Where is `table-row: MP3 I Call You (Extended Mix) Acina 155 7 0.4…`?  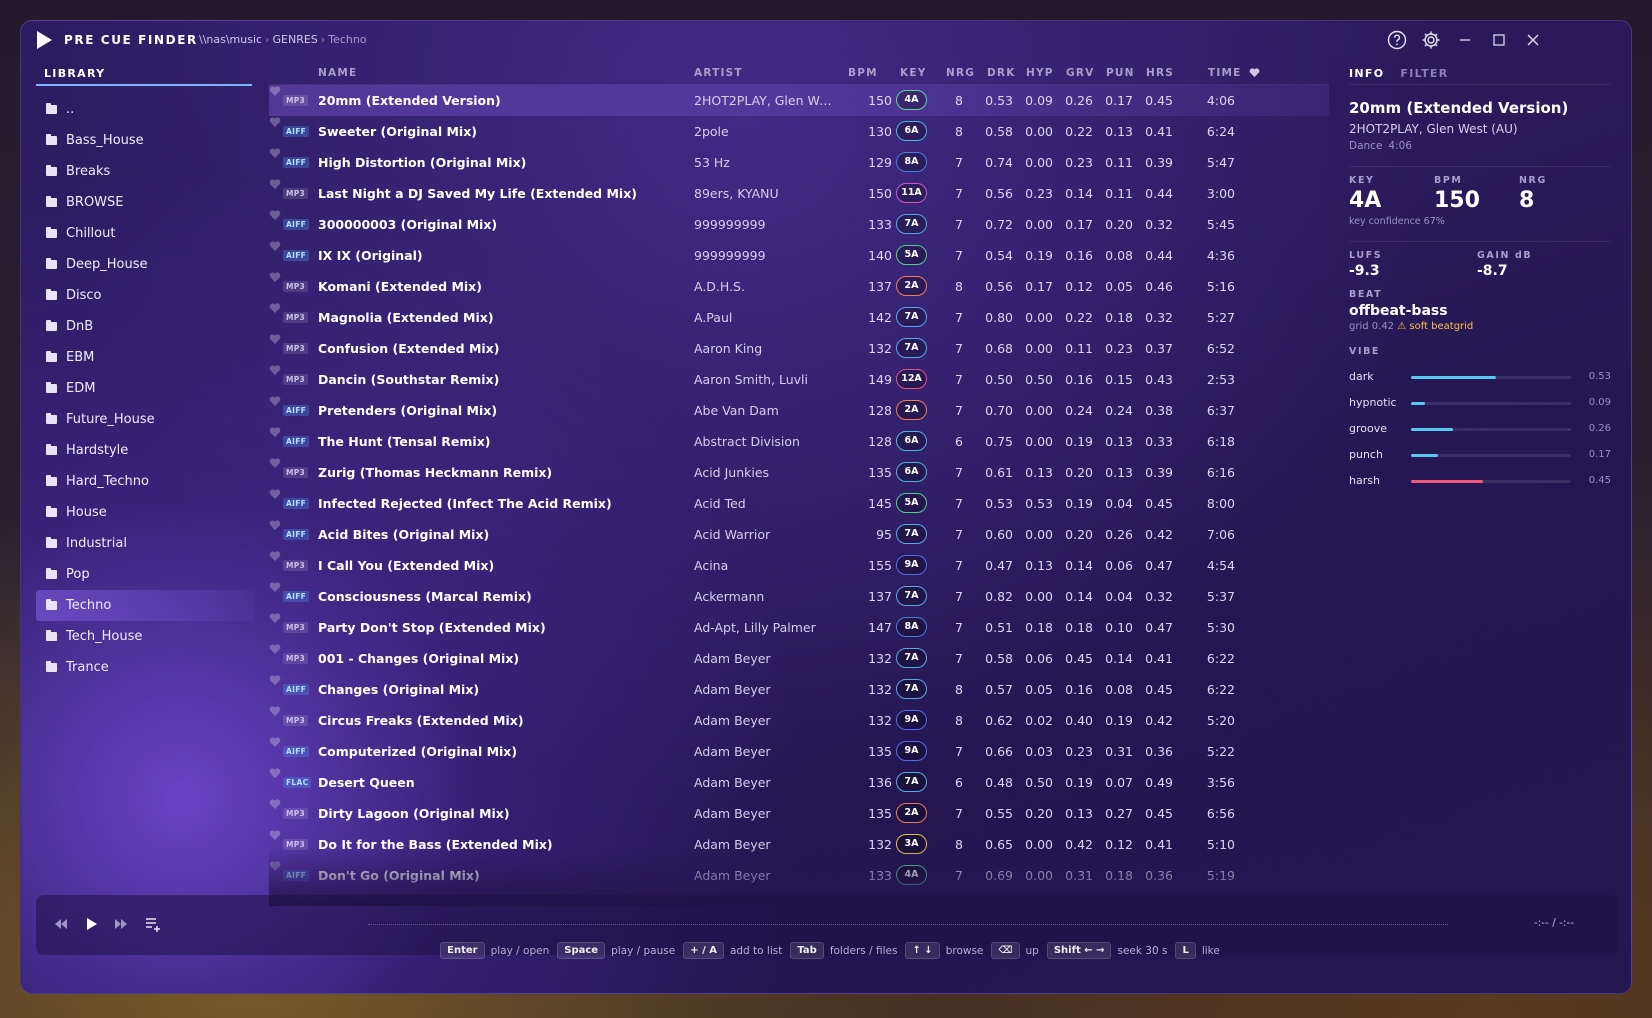 table-row: MP3 I Call You (Extended Mix) Acina 155 7 0.4… is located at coordinates (799, 565).